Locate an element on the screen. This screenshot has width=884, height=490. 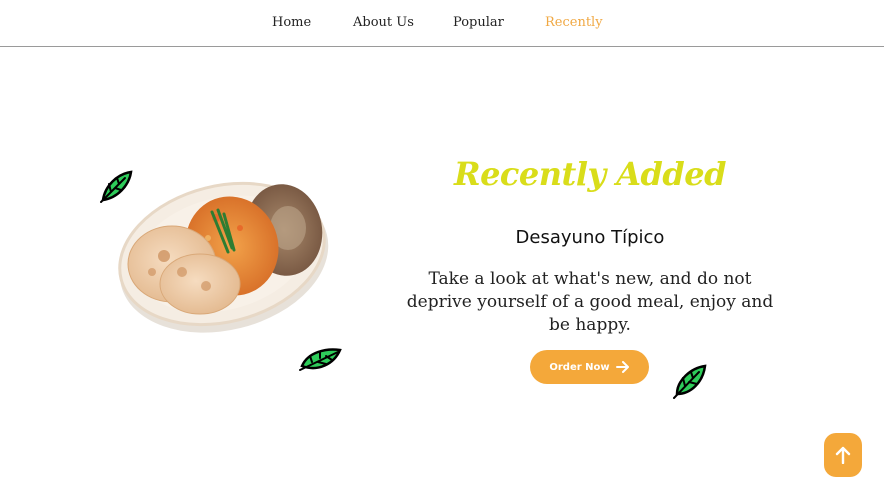
arrow-up-icon is located at coordinates (843, 455).